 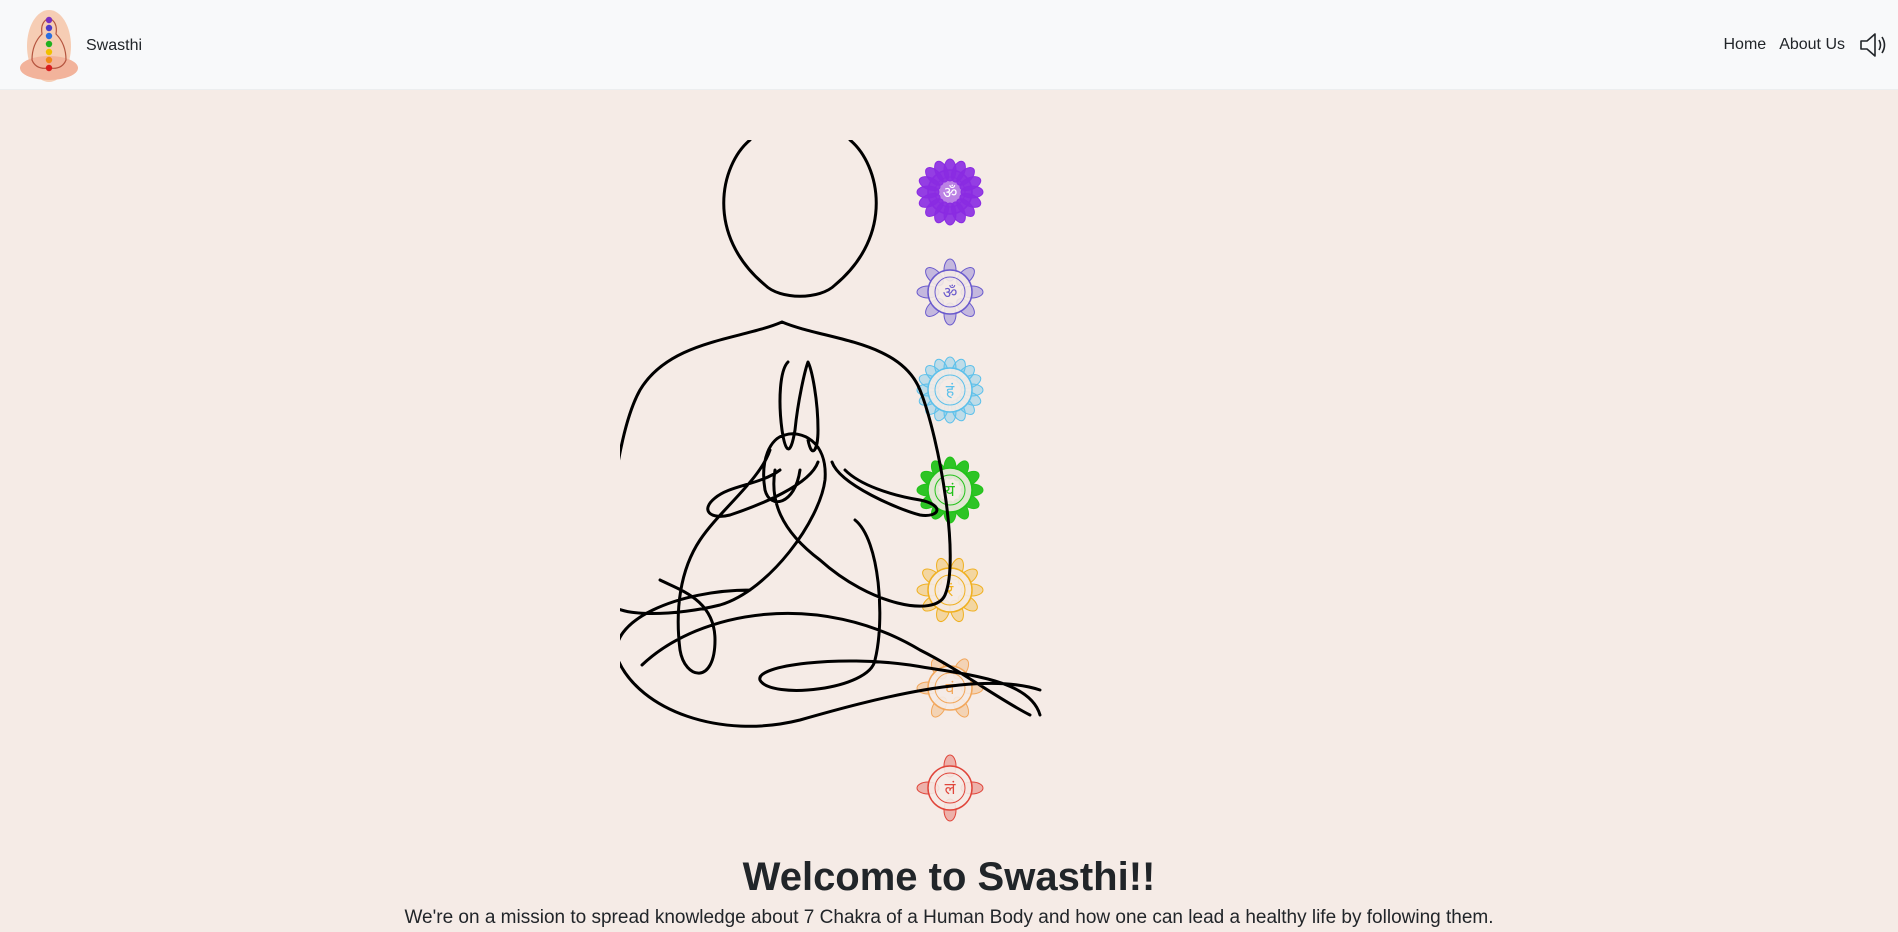 I want to click on brand-name: Swasthi, so click(x=114, y=45).